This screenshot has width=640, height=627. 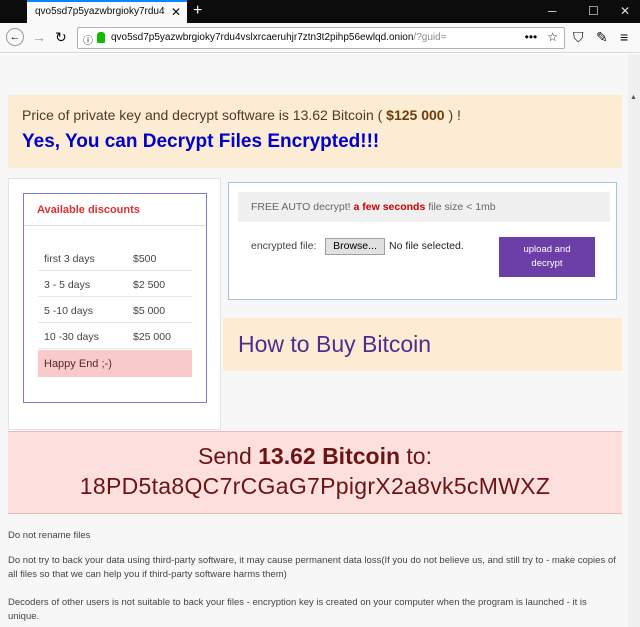 I want to click on discount-row: 10 -30 days $25 000, so click(x=115, y=336).